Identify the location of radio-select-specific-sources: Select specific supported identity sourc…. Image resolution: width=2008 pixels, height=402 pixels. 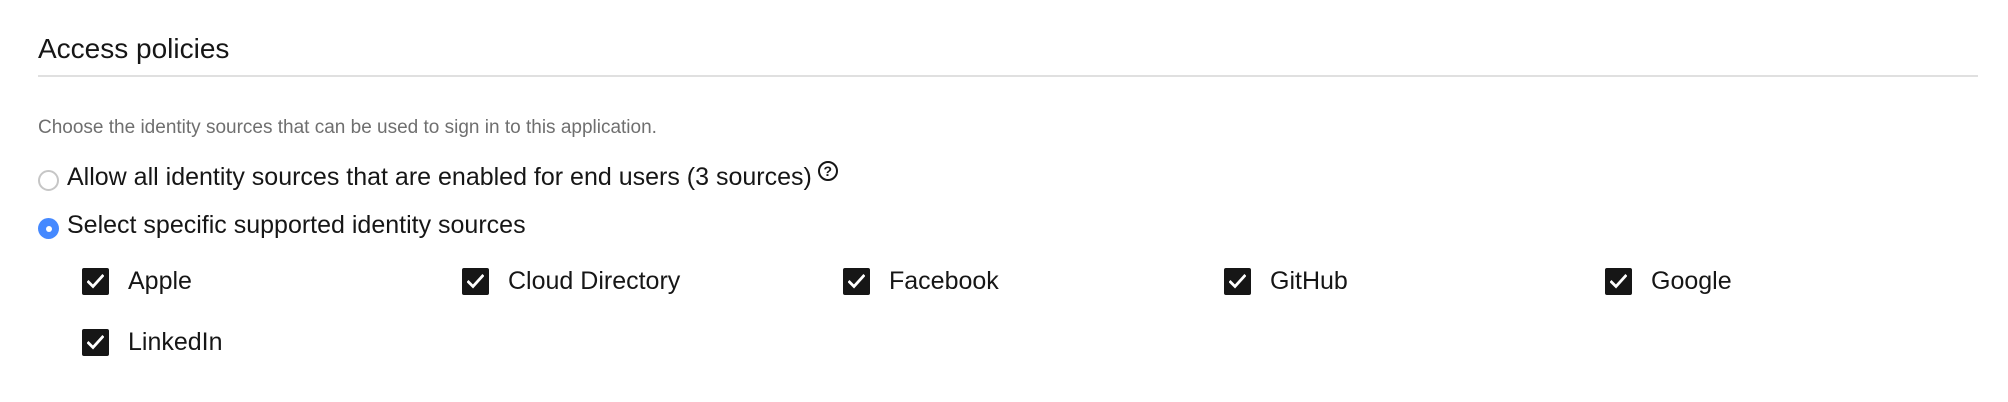
(282, 225).